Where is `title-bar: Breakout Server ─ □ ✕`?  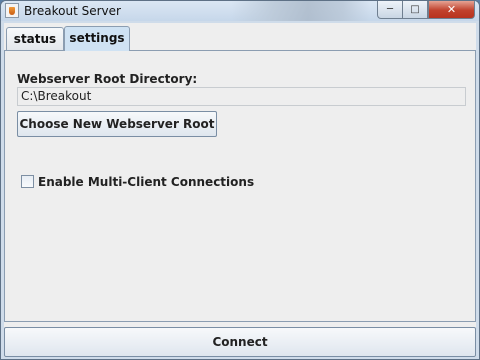 title-bar: Breakout Server ─ □ ✕ is located at coordinates (240, 11).